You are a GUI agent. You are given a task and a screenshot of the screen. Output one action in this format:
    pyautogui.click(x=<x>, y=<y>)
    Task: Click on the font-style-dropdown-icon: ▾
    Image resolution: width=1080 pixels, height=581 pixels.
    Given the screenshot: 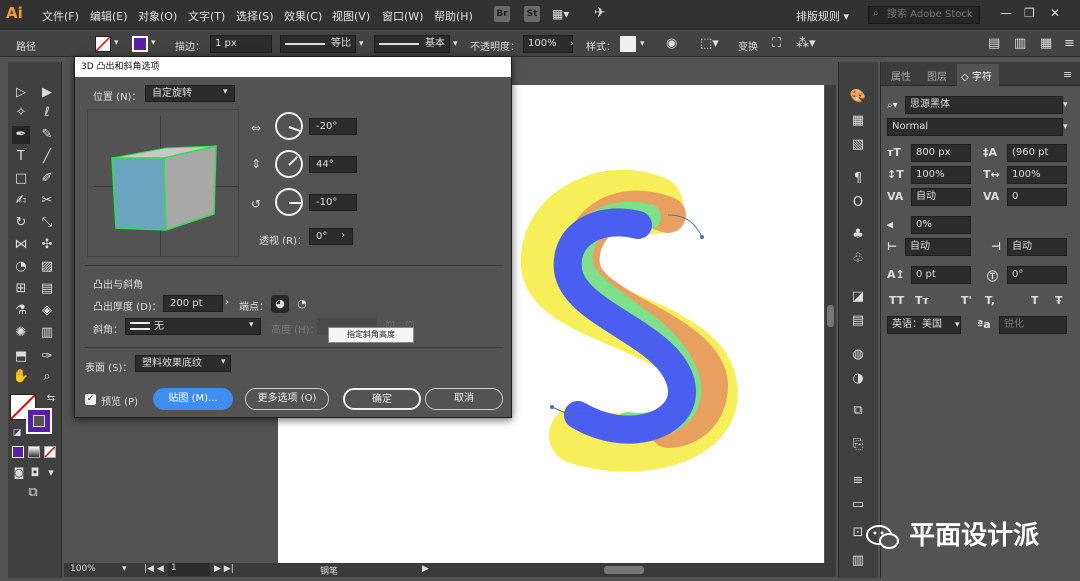 What is the action you would take?
    pyautogui.click(x=1065, y=127)
    